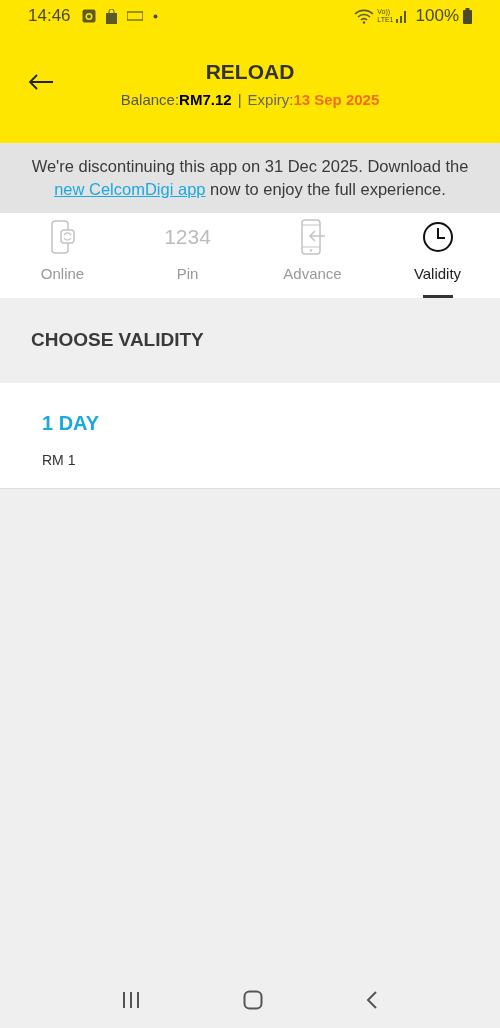 The height and width of the screenshot is (1028, 500). Describe the element at coordinates (59, 460) in the screenshot. I see `option-price: RM 1` at that location.